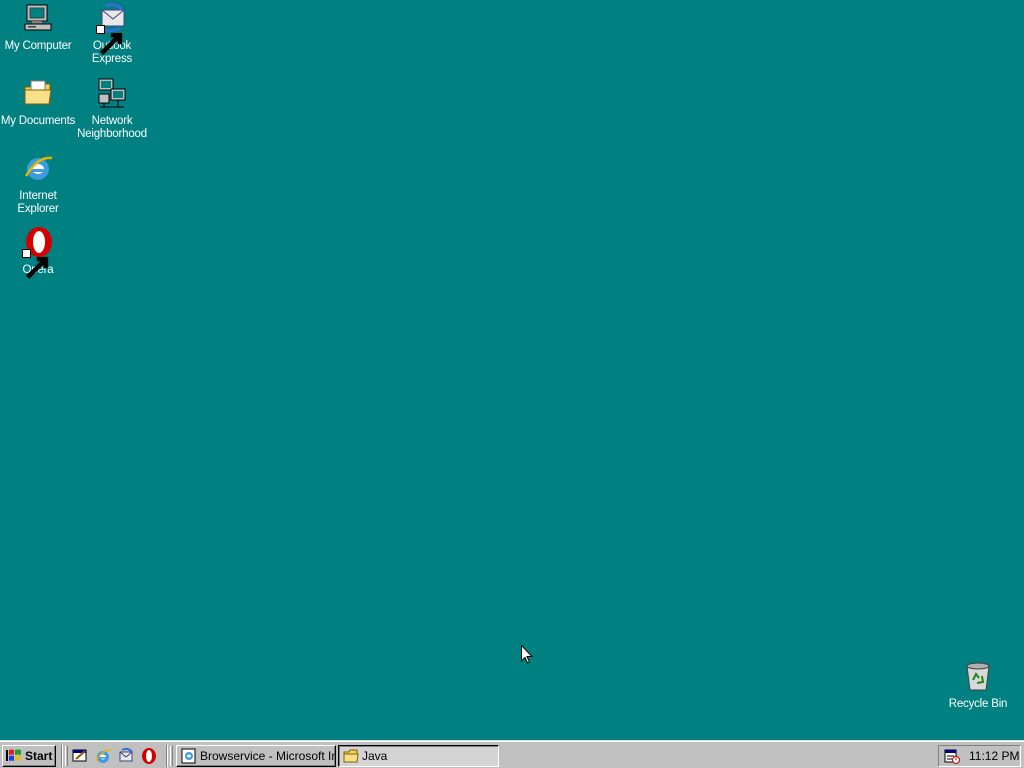  I want to click on system-tray: 11:12 PM, so click(979, 756).